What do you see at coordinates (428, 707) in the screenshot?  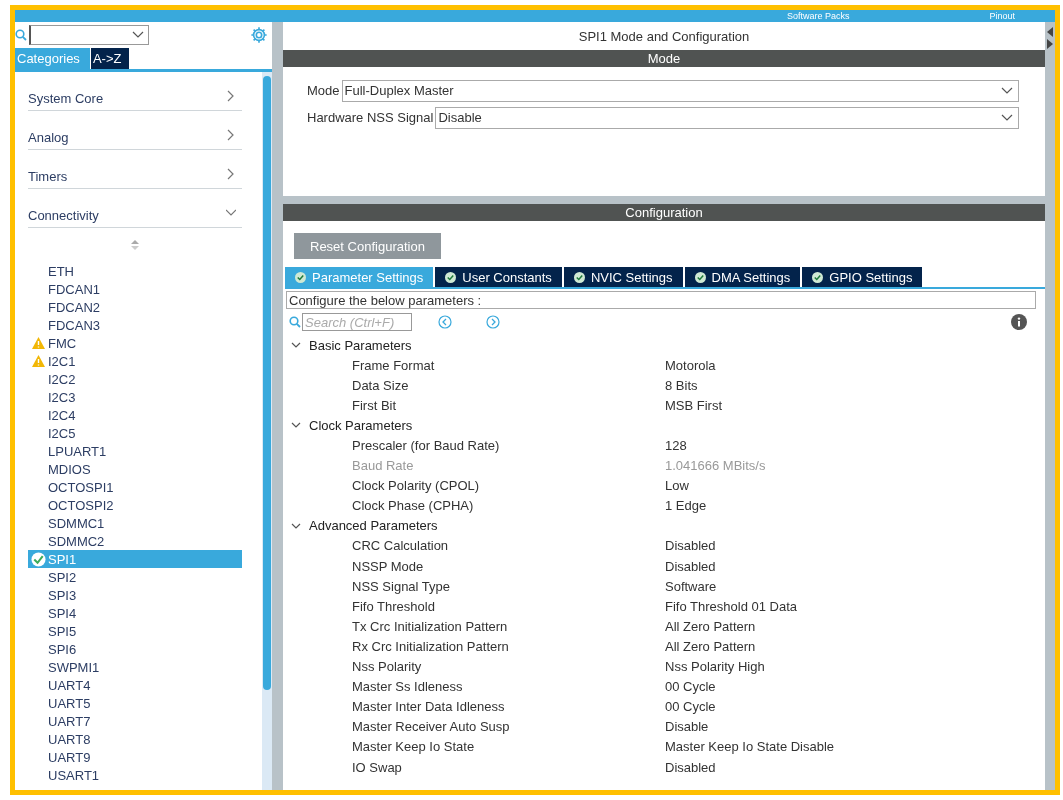 I see `parameter-name: Master Inter Data Idleness` at bounding box center [428, 707].